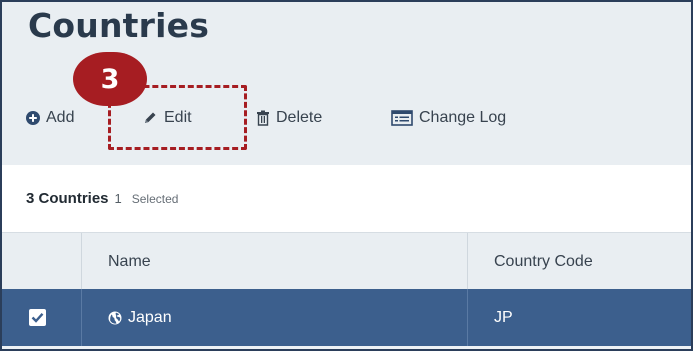 The width and height of the screenshot is (693, 351). What do you see at coordinates (463, 117) in the screenshot?
I see `change-log-label: Change Log` at bounding box center [463, 117].